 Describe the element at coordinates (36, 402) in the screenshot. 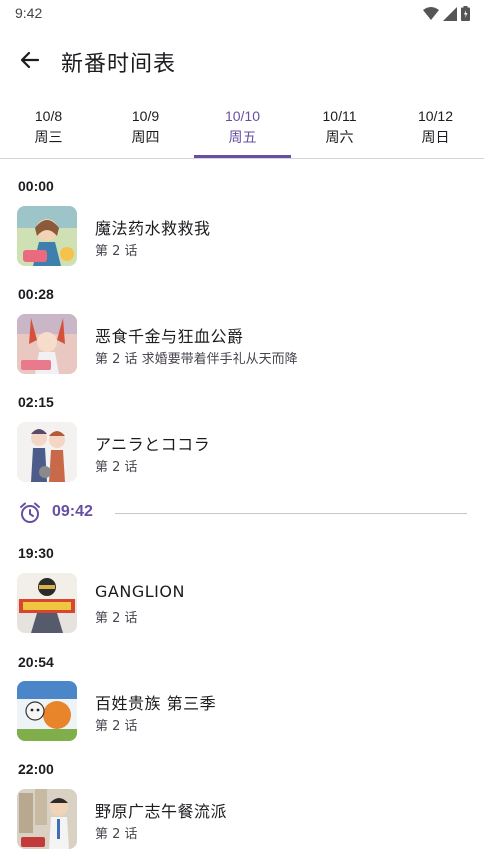

I see `time-heading: 02:15` at that location.